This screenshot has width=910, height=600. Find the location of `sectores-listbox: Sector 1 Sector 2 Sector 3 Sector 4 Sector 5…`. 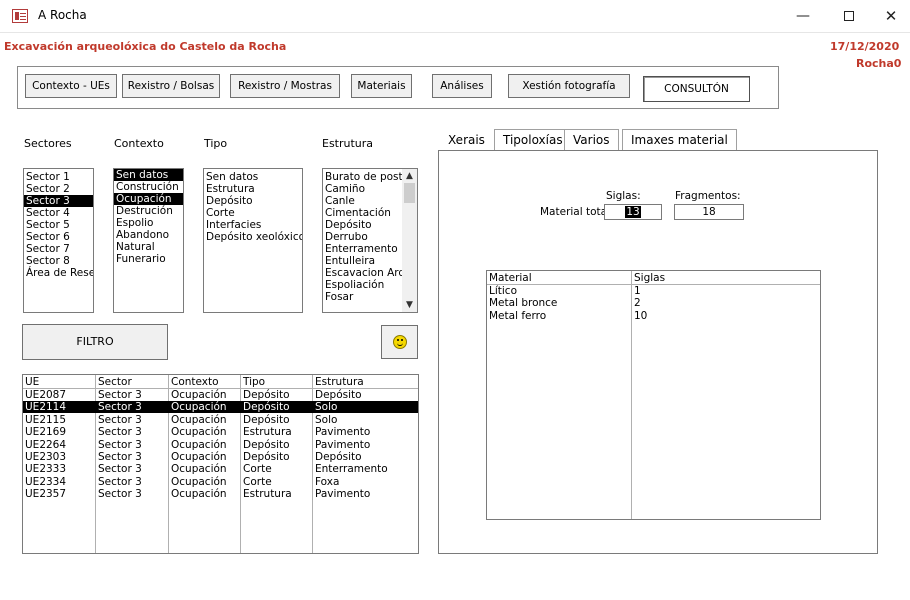

sectores-listbox: Sector 1 Sector 2 Sector 3 Sector 4 Sector 5… is located at coordinates (58, 240).